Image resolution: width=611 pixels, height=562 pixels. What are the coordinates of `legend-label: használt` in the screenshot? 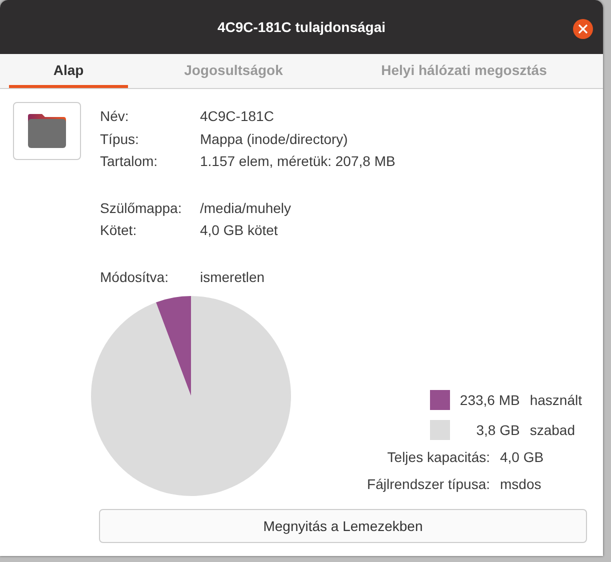 It's located at (556, 400).